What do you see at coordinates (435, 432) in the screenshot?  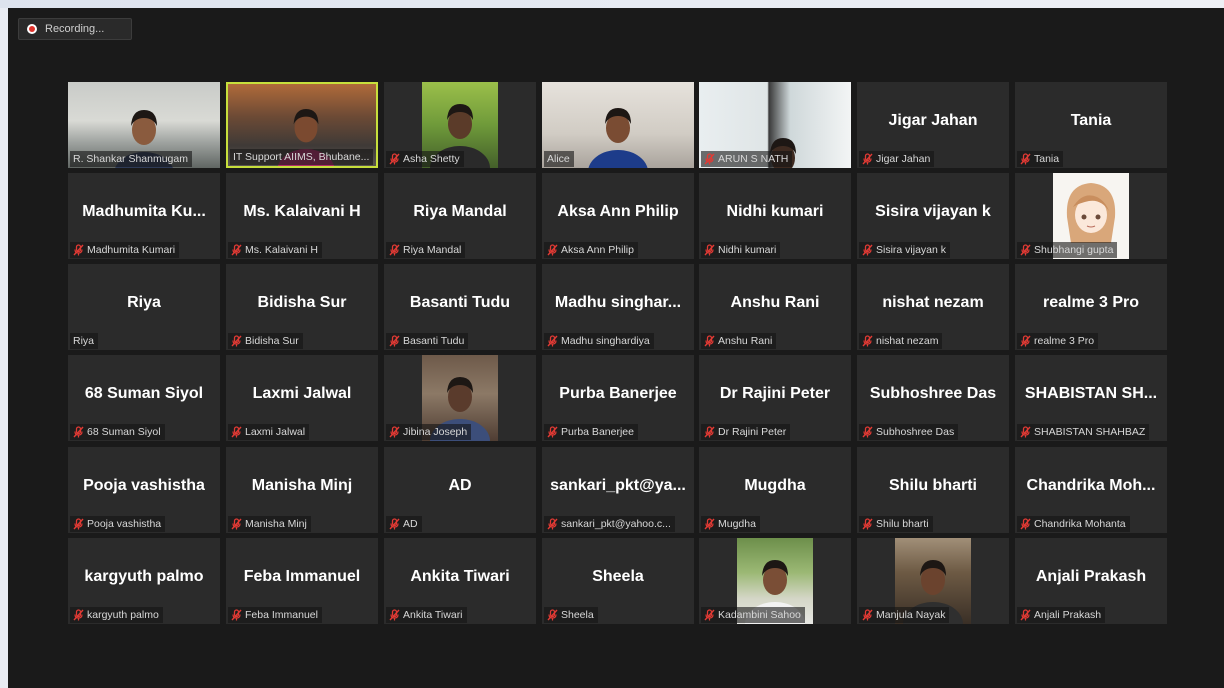 I see `participant-name-text: Jibina Joseph` at bounding box center [435, 432].